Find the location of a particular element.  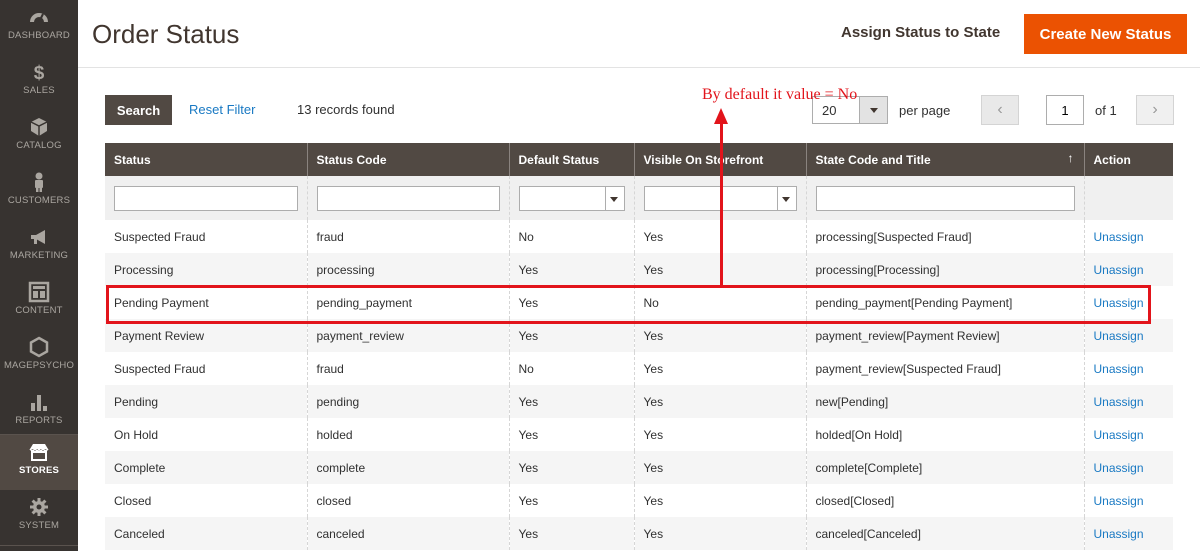

status-cell: Complete is located at coordinates (206, 467).